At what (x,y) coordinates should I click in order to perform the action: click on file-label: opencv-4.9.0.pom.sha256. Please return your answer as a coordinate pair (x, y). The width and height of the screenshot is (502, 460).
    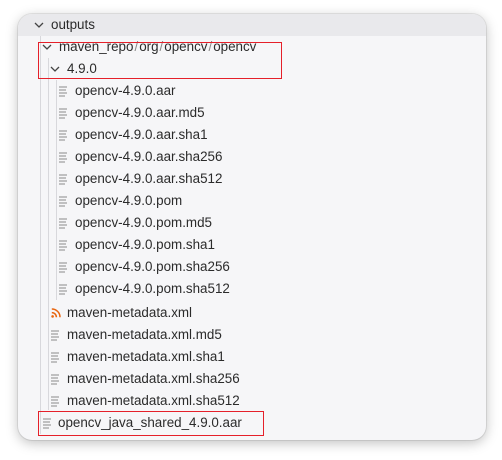
    Looking at the image, I should click on (152, 266).